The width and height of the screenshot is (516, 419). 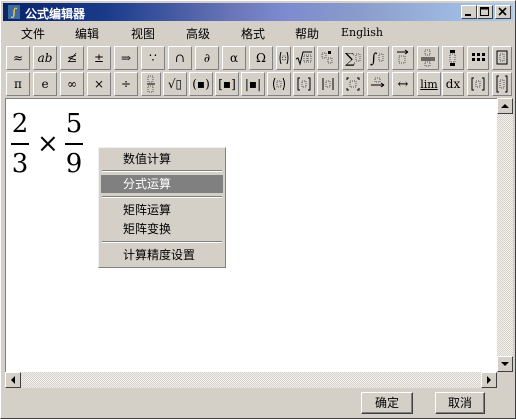 What do you see at coordinates (198, 33) in the screenshot?
I see `menu-advanced: 高级` at bounding box center [198, 33].